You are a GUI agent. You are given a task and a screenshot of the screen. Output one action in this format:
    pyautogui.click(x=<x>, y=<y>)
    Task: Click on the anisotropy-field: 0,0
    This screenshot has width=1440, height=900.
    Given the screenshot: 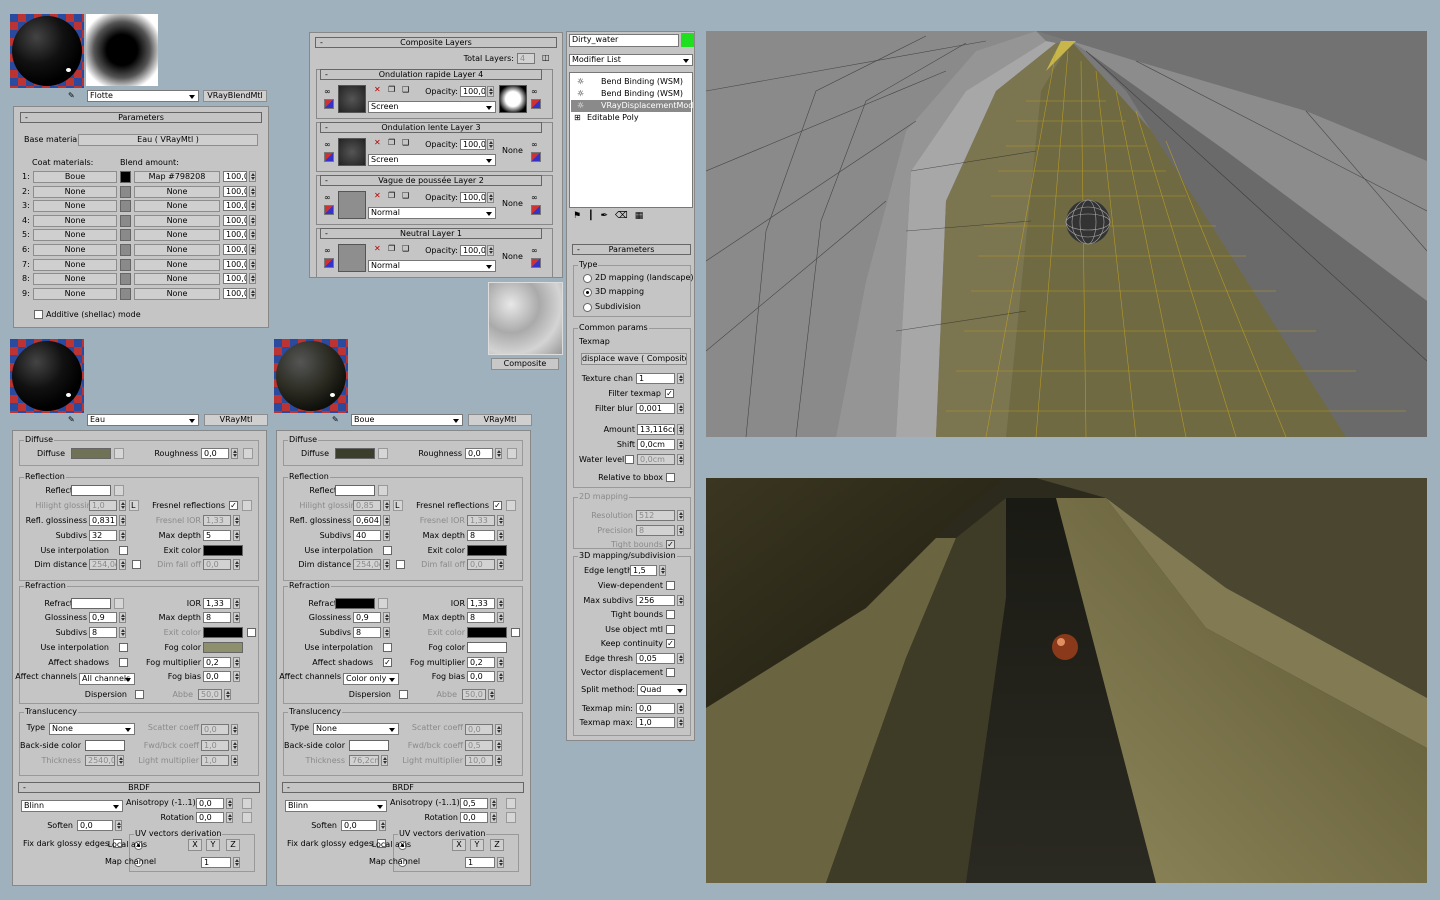 What is the action you would take?
    pyautogui.click(x=210, y=803)
    